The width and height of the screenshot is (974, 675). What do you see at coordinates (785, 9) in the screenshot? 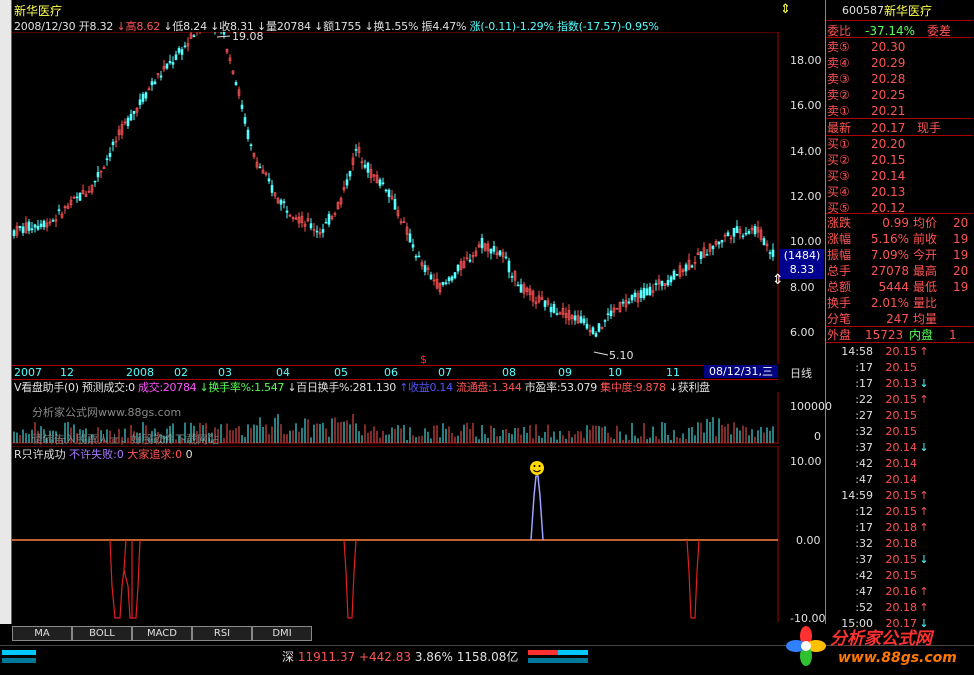
I see `pin-icon: ⇕` at bounding box center [785, 9].